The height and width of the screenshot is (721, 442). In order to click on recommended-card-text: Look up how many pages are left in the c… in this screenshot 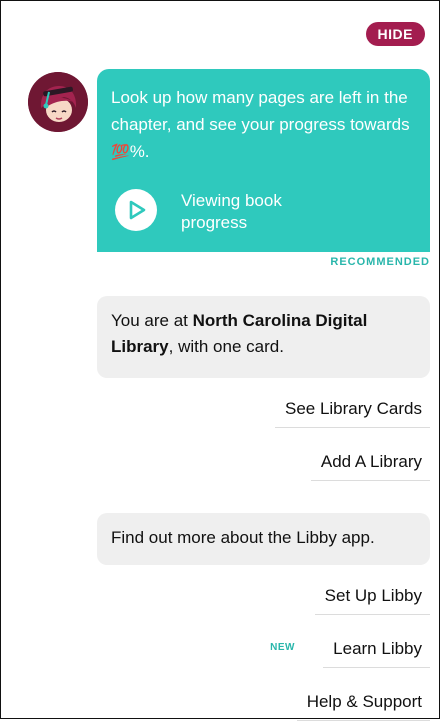, I will do `click(260, 124)`.